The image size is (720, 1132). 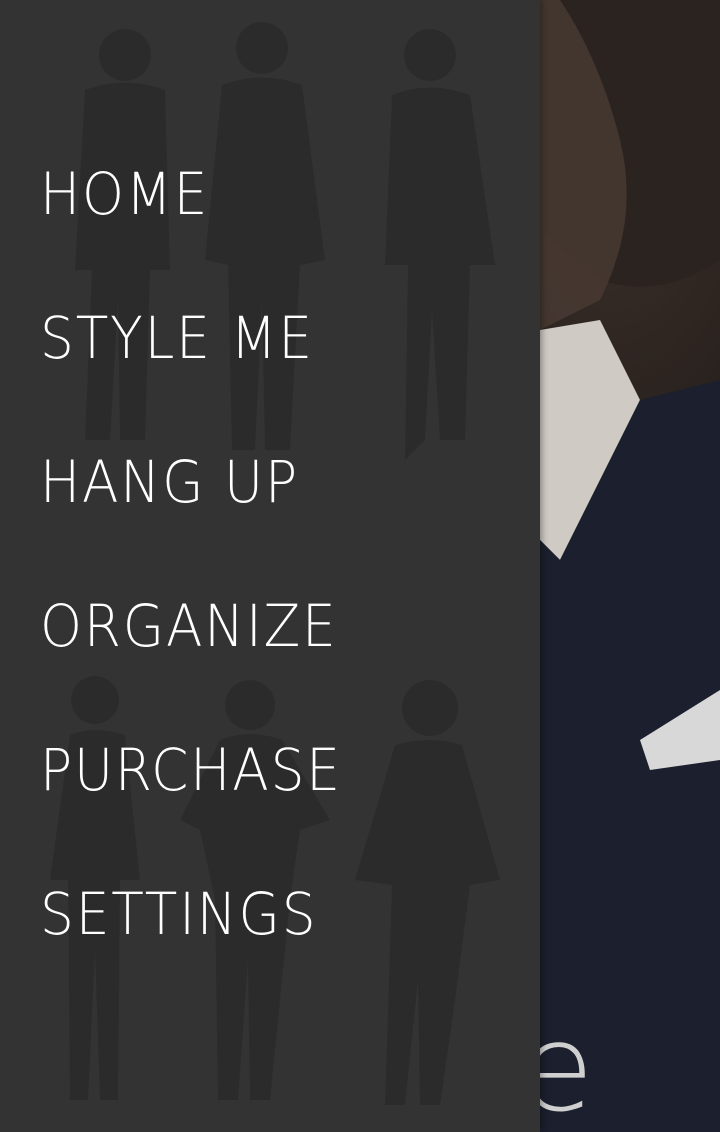 I want to click on menu-item-home: HOME, so click(x=270, y=194).